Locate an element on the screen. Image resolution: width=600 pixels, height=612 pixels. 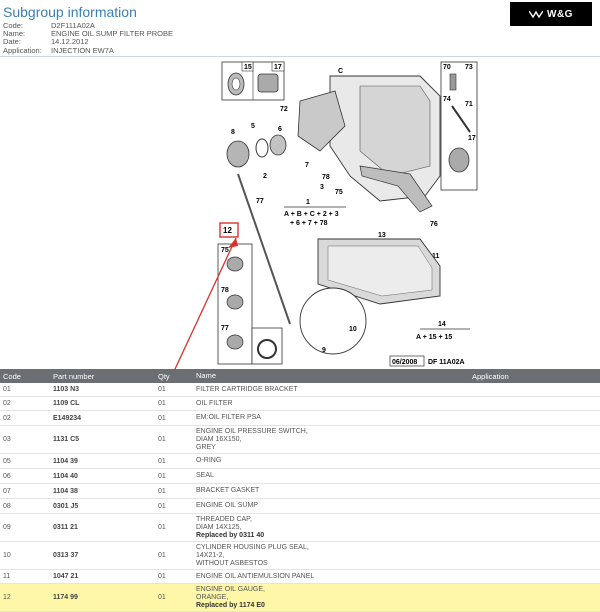
callout-72: 72 is located at coordinates (284, 109).